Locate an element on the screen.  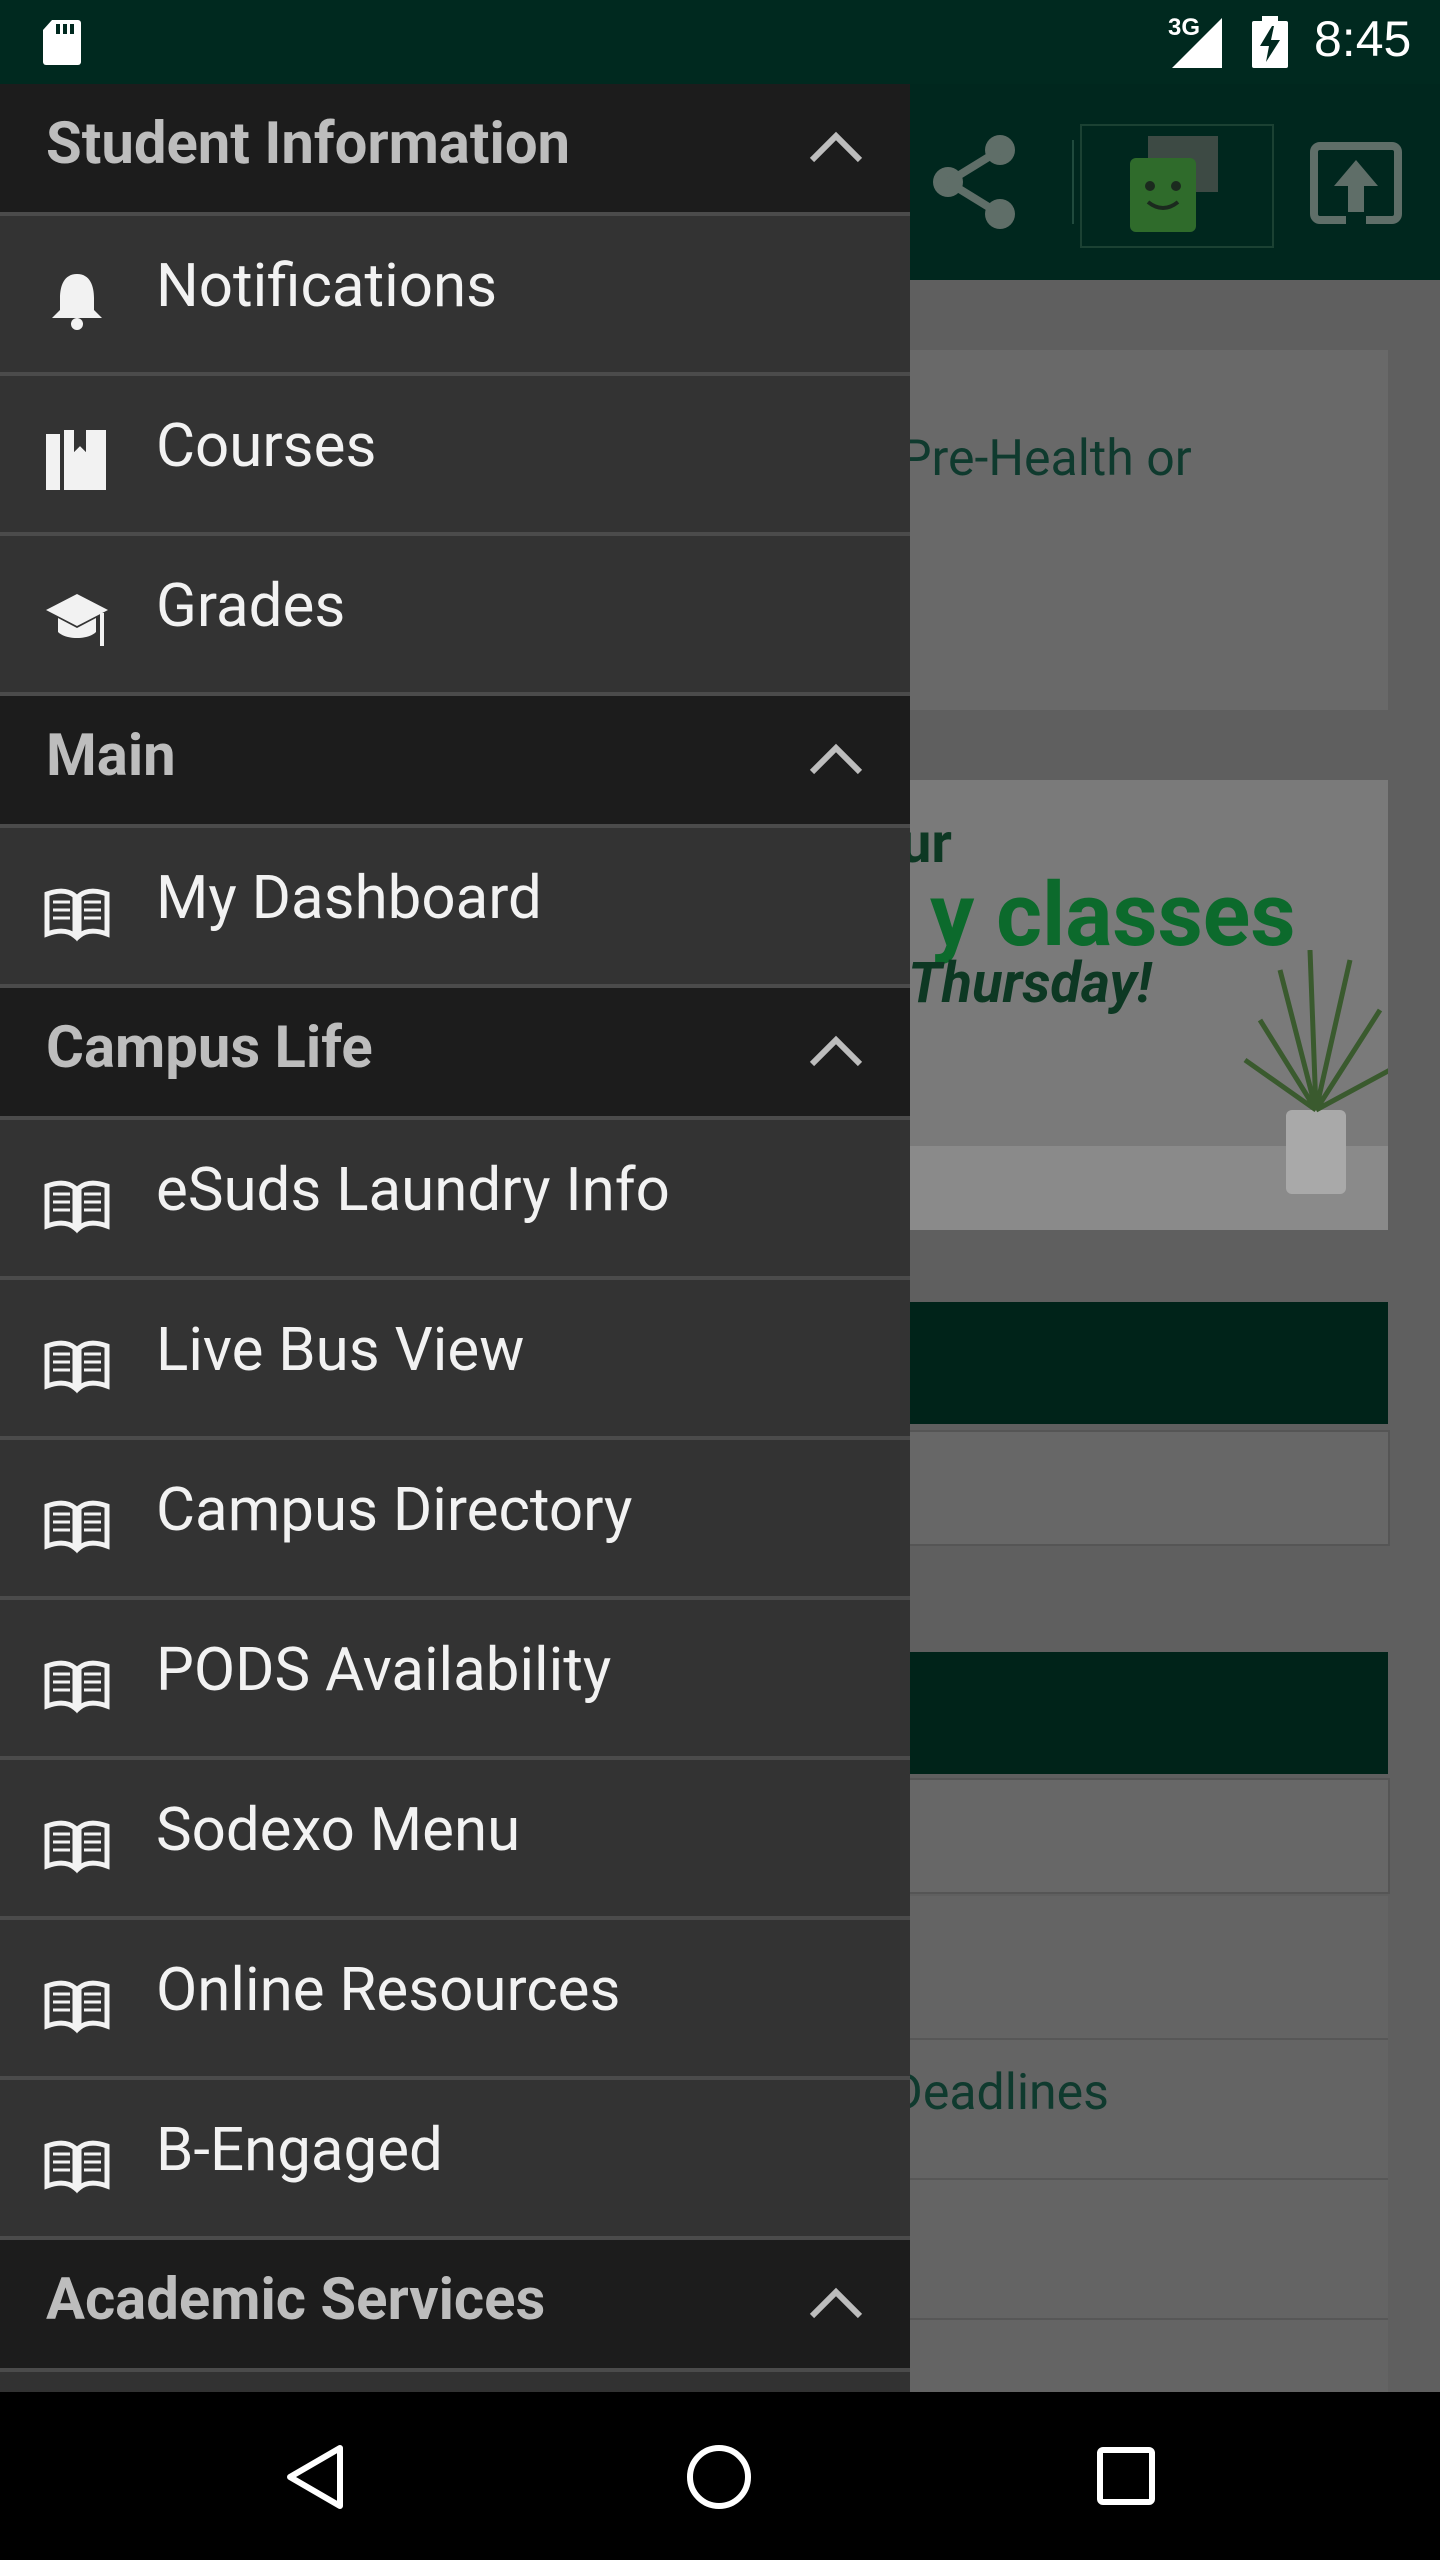
list-item: Deadlines is located at coordinates (999, 2093).